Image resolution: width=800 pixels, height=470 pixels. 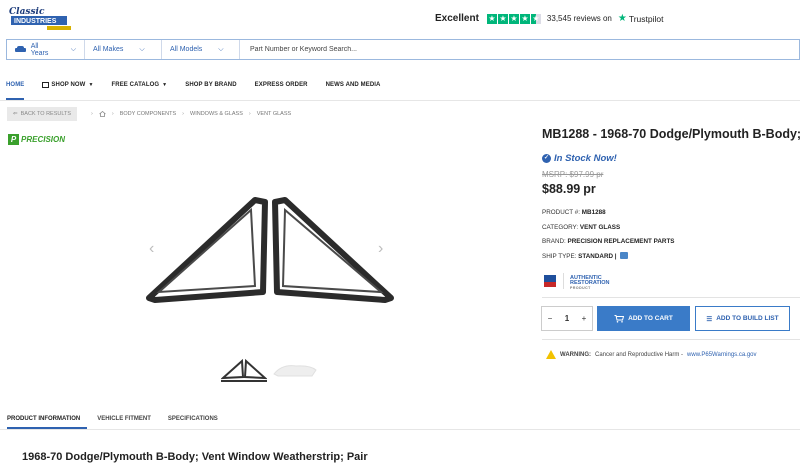 What do you see at coordinates (124, 419) in the screenshot?
I see `tab-vehicle-fitment: VEHICLE FITMENT` at bounding box center [124, 419].